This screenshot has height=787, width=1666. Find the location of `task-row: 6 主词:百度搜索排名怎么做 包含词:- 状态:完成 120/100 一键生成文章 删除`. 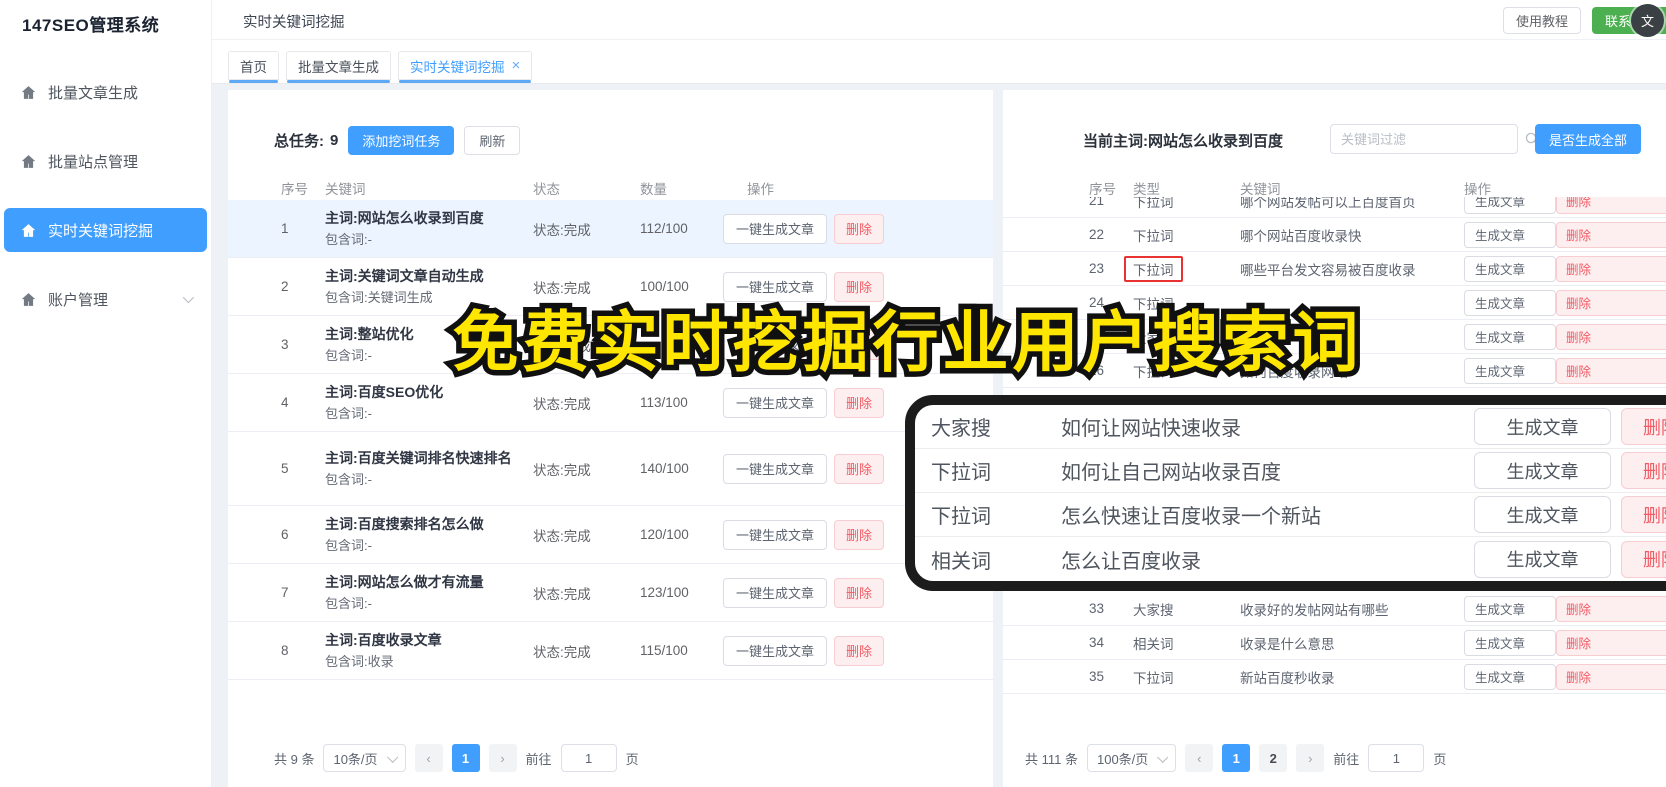

task-row: 6 主词:百度搜索排名怎么做 包含词:- 状态:完成 120/100 一键生成文章 删除 is located at coordinates (610, 535).